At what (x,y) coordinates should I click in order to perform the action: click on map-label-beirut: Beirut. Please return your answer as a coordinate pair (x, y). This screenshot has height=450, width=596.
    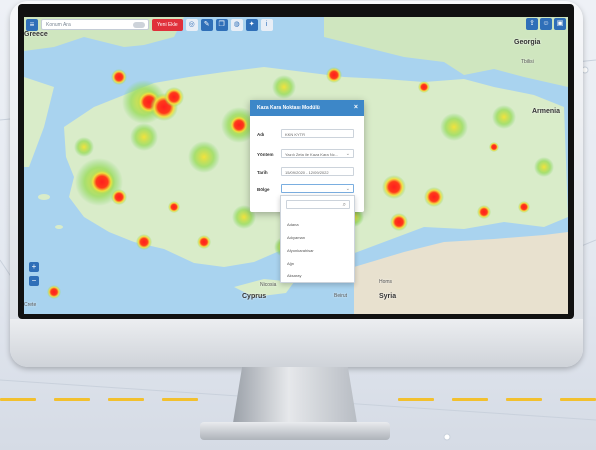
    Looking at the image, I should click on (341, 296).